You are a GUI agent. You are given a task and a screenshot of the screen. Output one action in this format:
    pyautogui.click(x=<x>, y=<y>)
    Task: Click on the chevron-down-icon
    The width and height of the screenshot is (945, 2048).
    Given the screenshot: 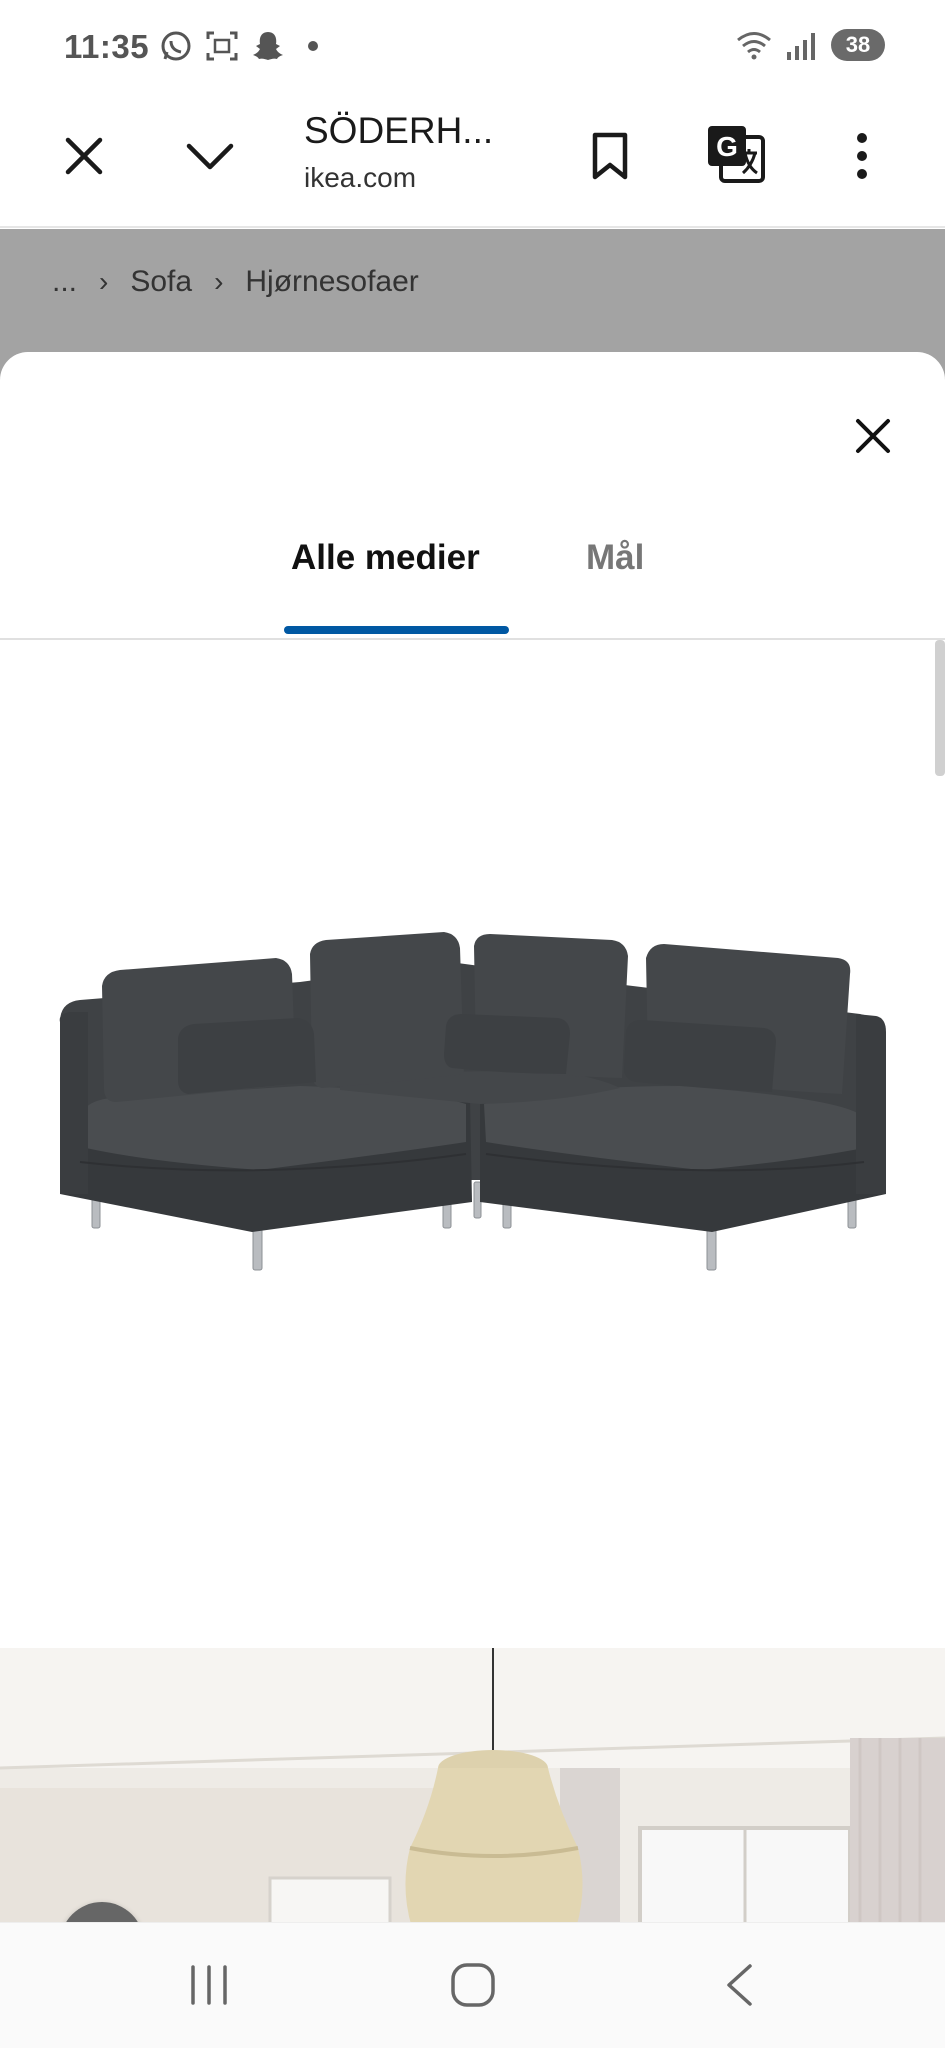 What is the action you would take?
    pyautogui.click(x=210, y=156)
    